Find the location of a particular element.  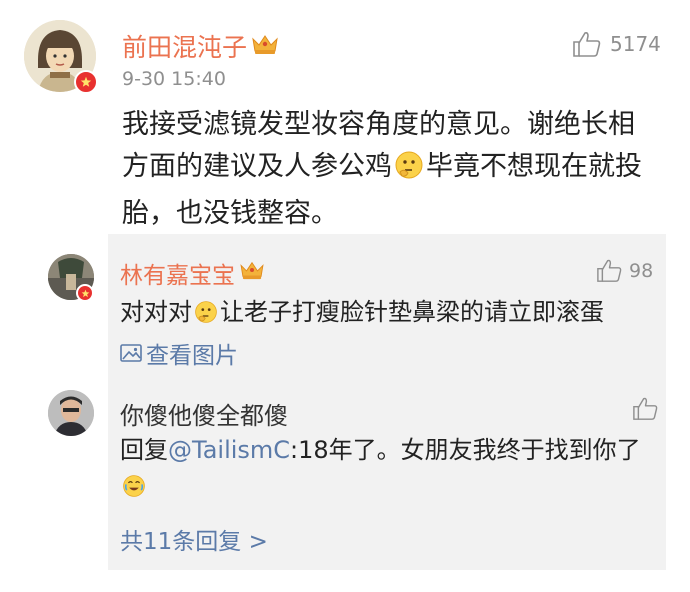

reply-like-button is located at coordinates (645, 408).